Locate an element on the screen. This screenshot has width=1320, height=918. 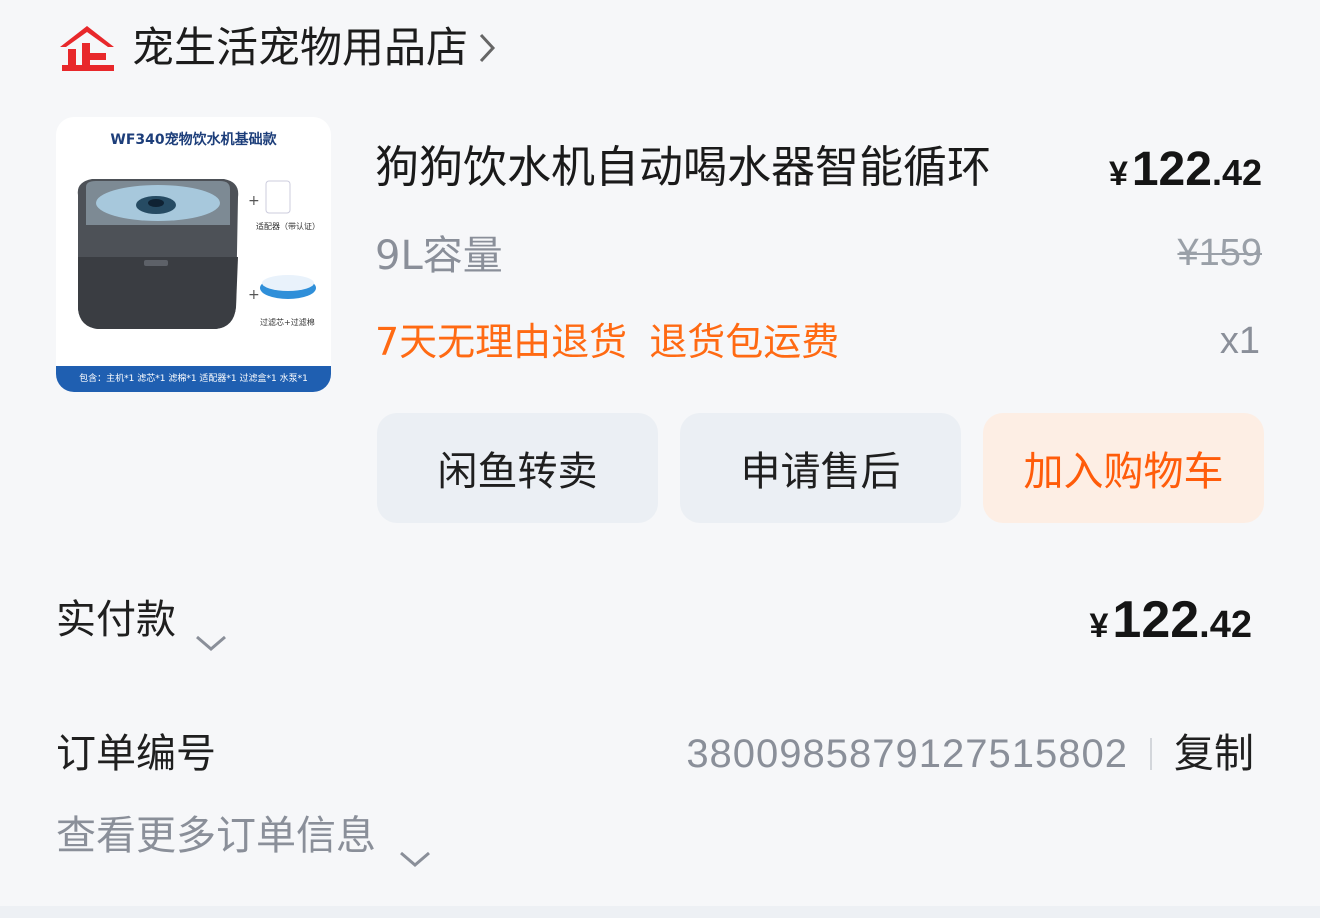
paid-amount-toggle: 实付款 is located at coordinates (142, 620).